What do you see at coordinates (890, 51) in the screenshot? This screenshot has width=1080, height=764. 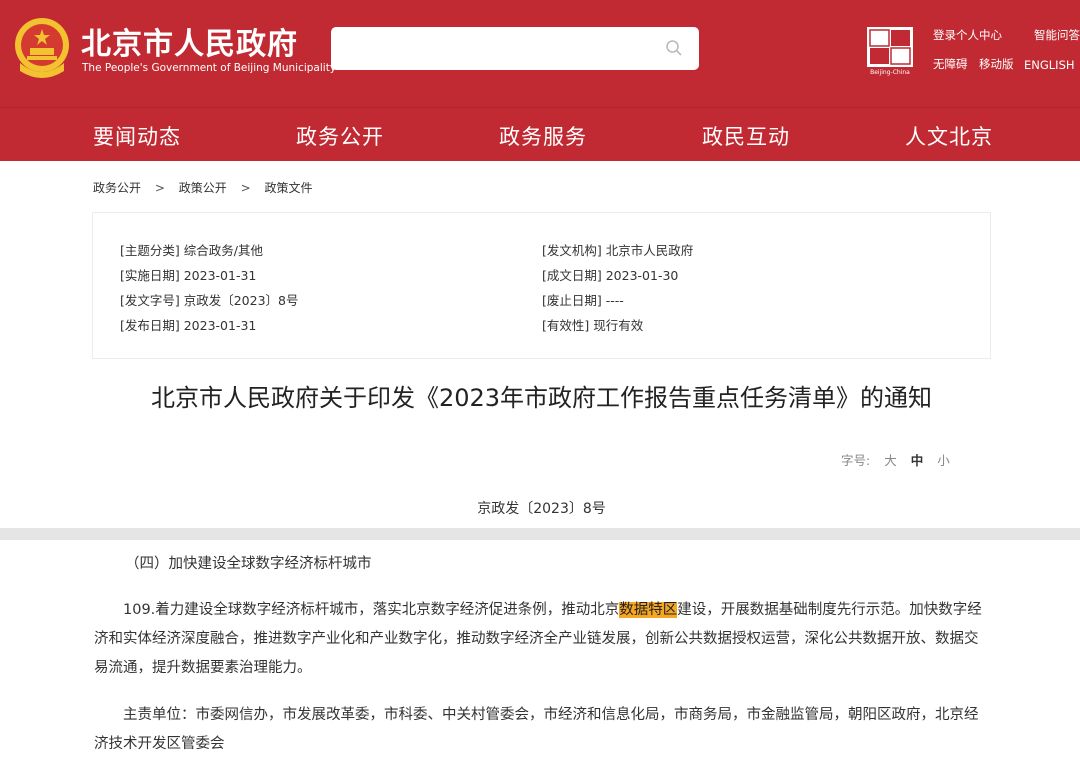 I see `capital-logo-icon: Beijing-China` at bounding box center [890, 51].